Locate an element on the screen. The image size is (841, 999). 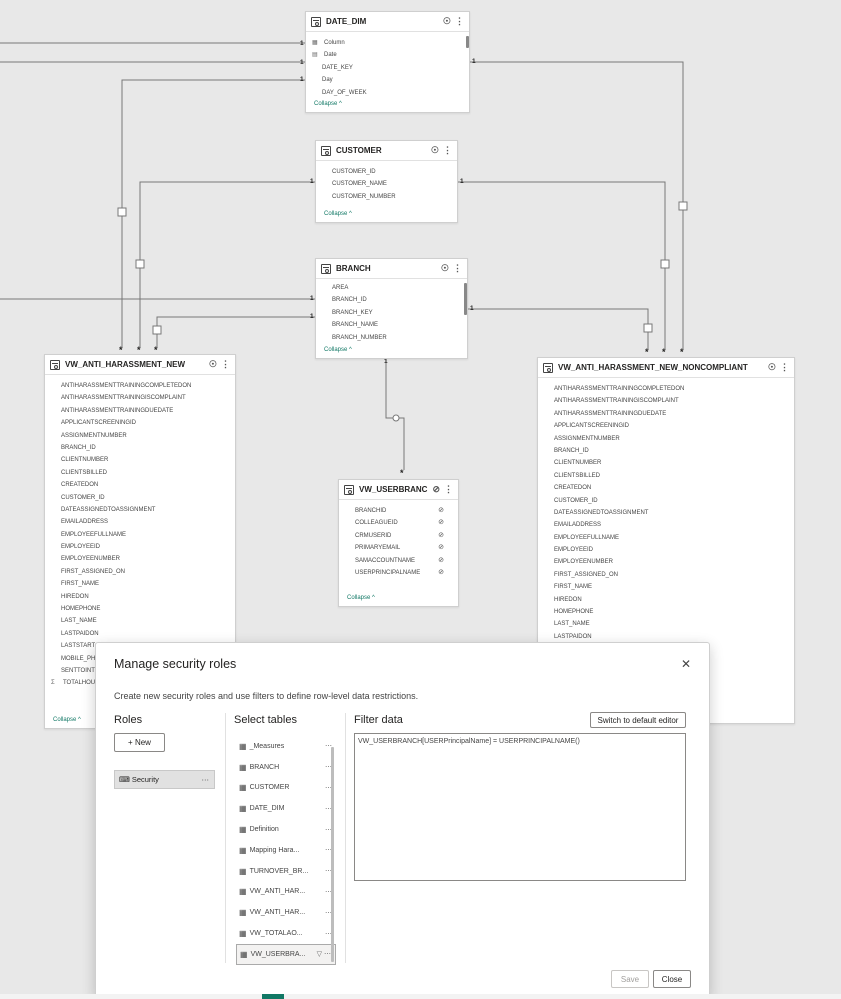
field-row: CLIENTSBILLED is located at coordinates (140, 473).